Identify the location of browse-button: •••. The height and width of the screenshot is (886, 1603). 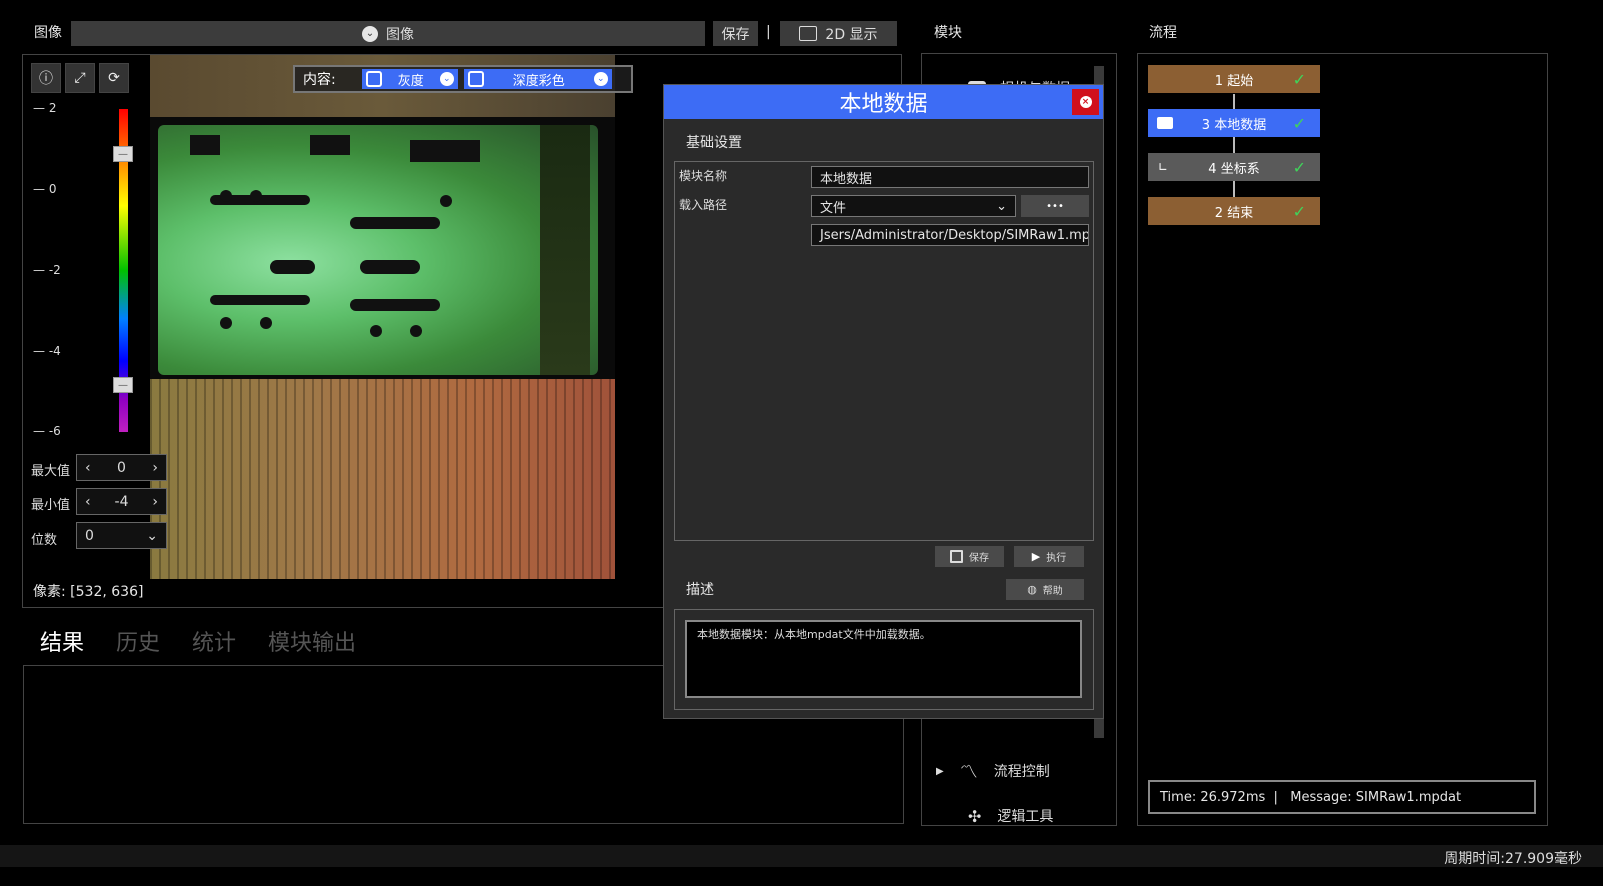
(1055, 206).